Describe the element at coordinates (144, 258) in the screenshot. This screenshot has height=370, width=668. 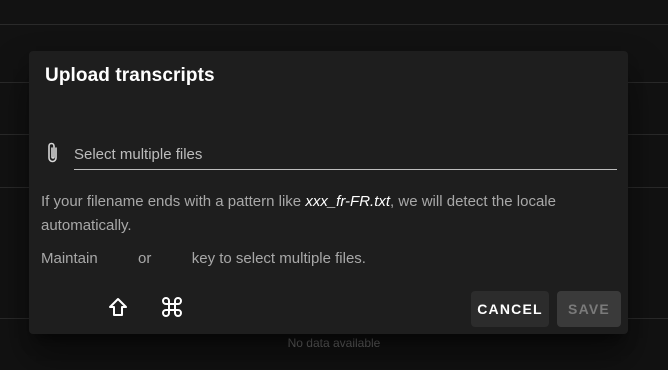
I see `or-text: or` at that location.